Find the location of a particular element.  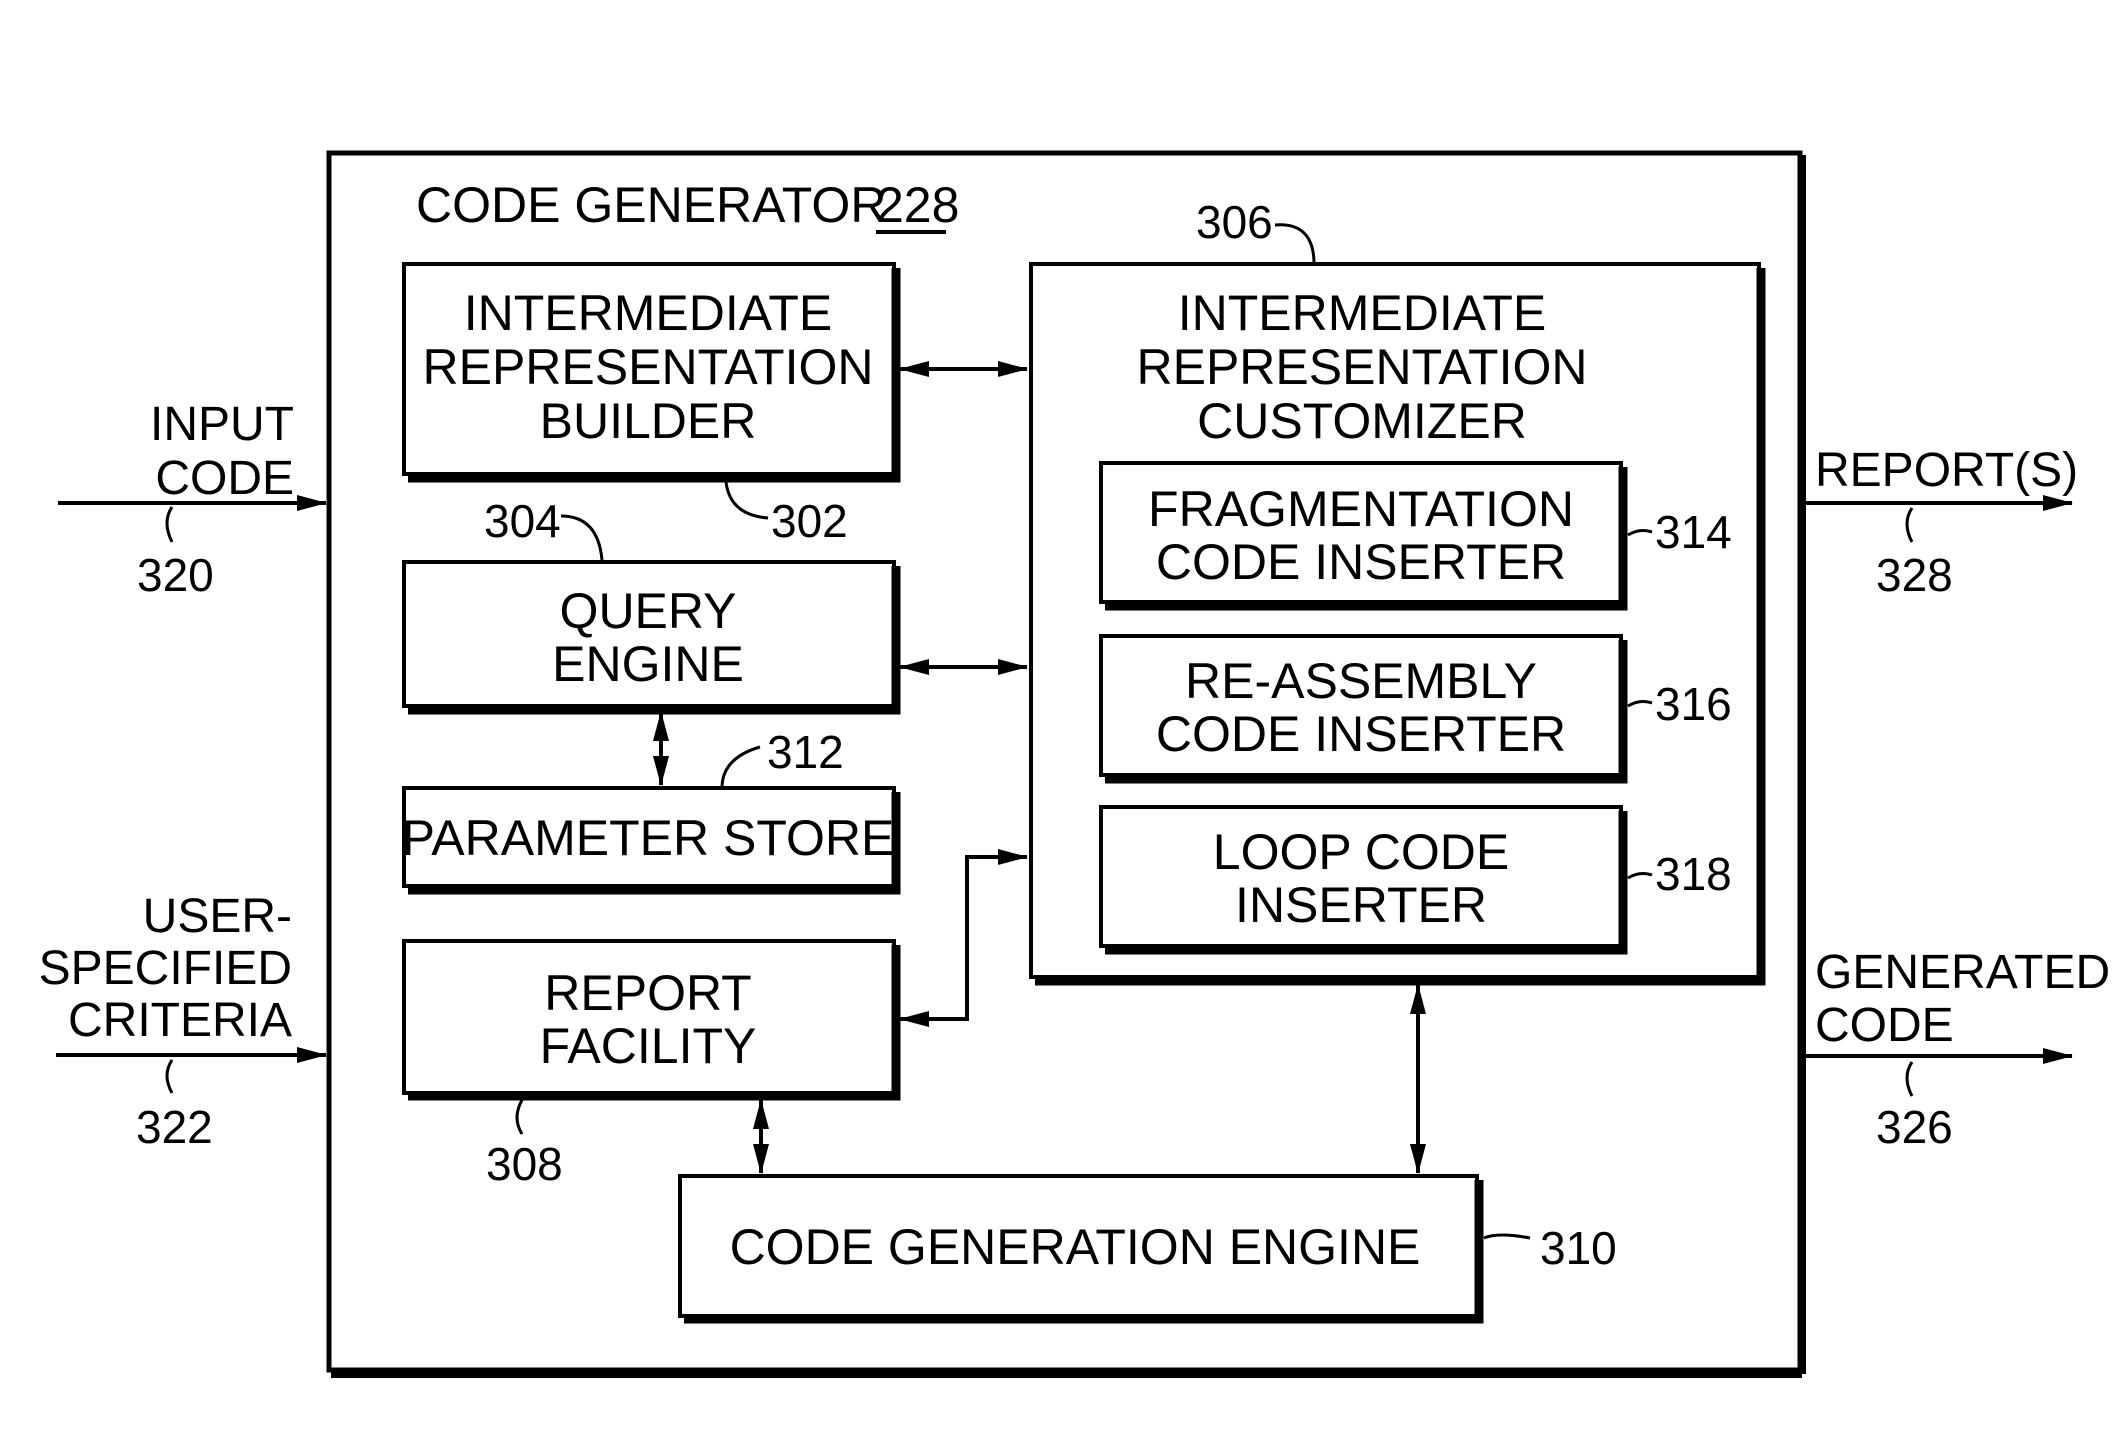

code-generator-title: CODE GENERATOR is located at coordinates (651, 205).